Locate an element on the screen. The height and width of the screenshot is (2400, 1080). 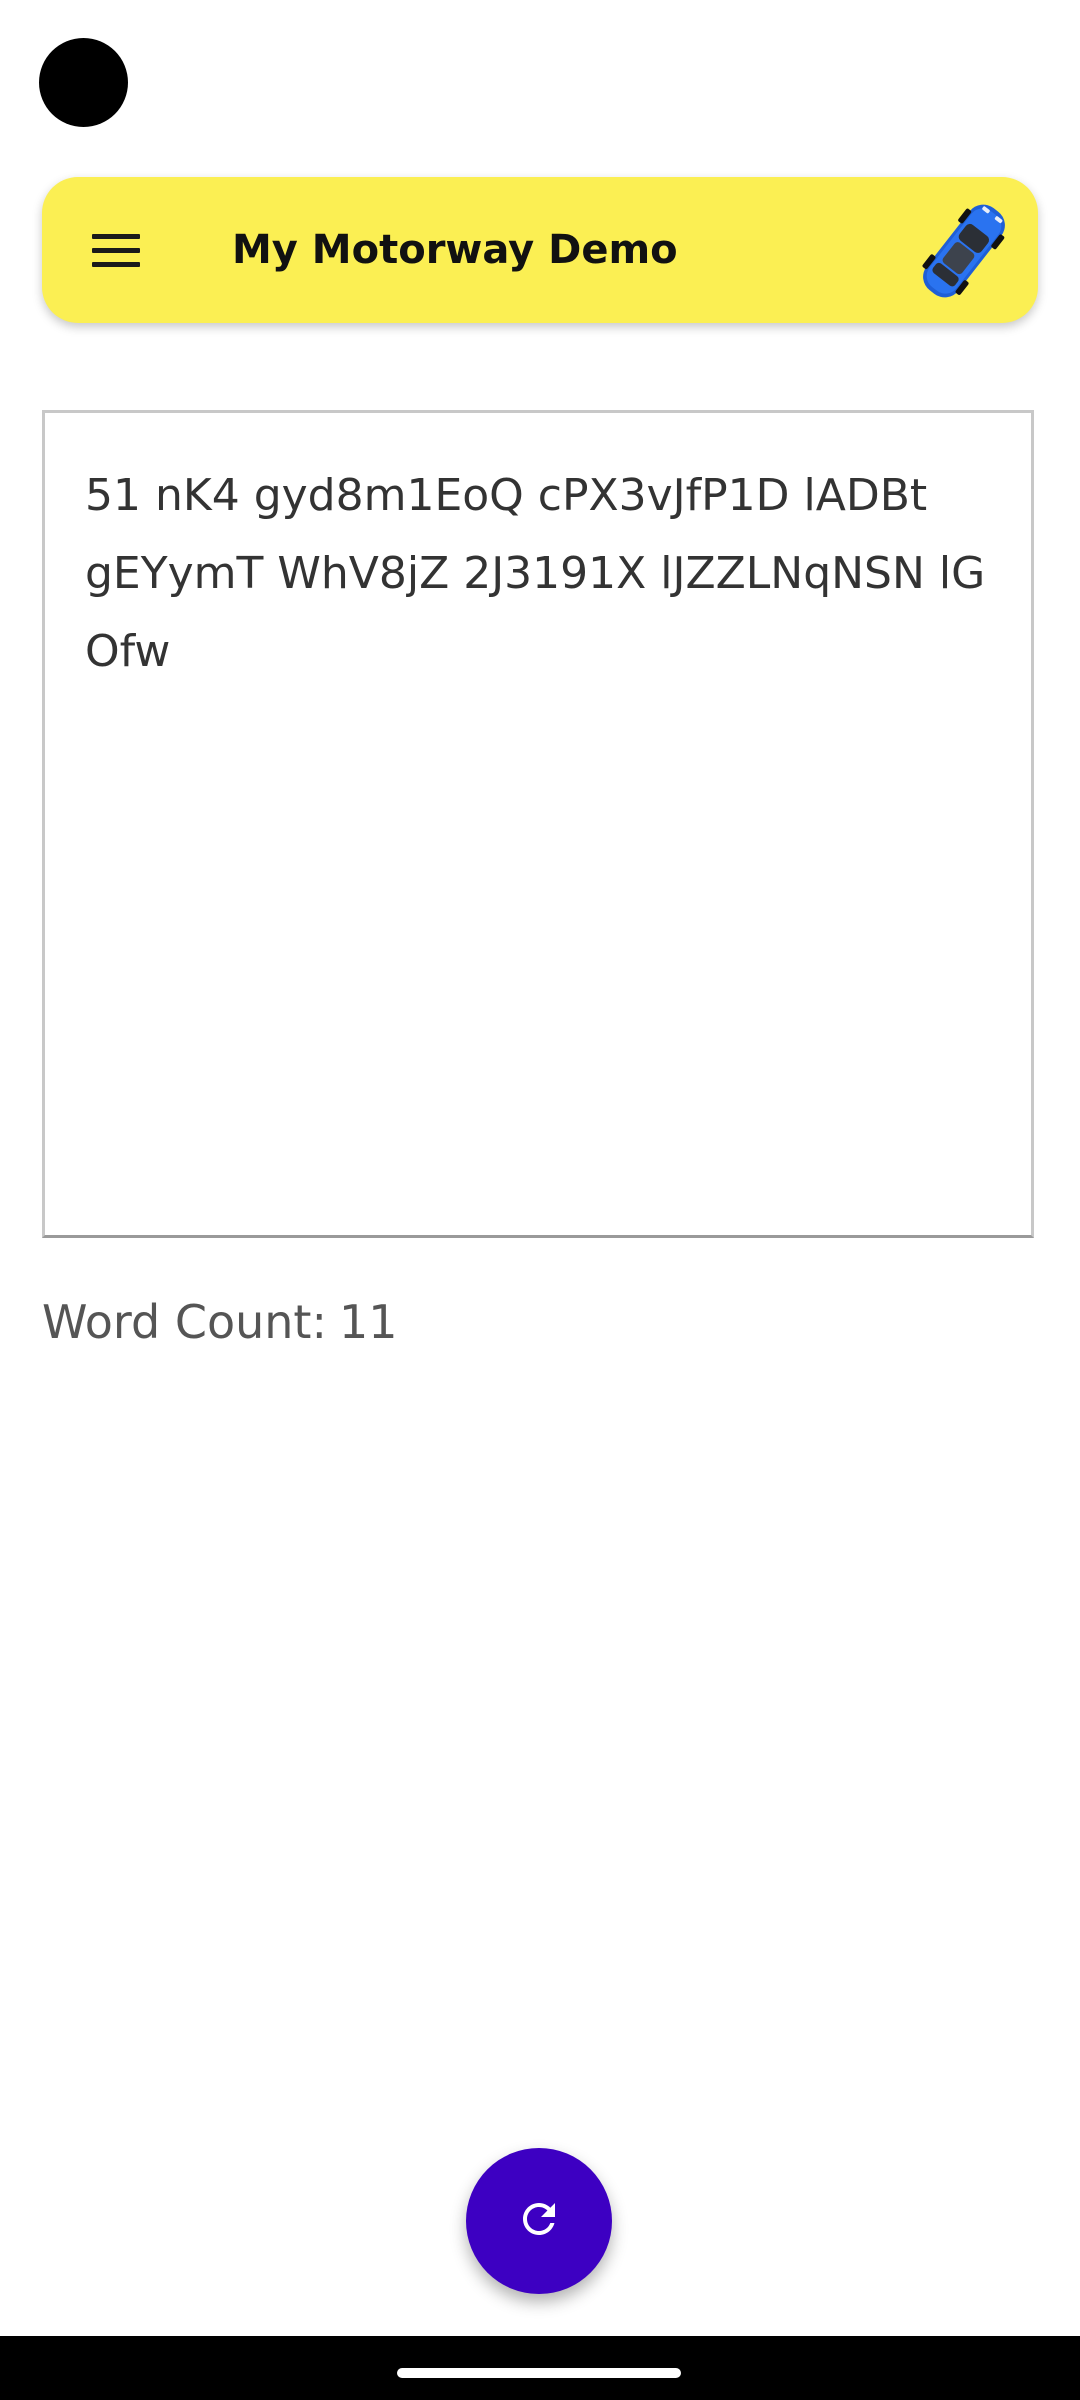
word-count-label: Word Count: is located at coordinates (184, 1322).